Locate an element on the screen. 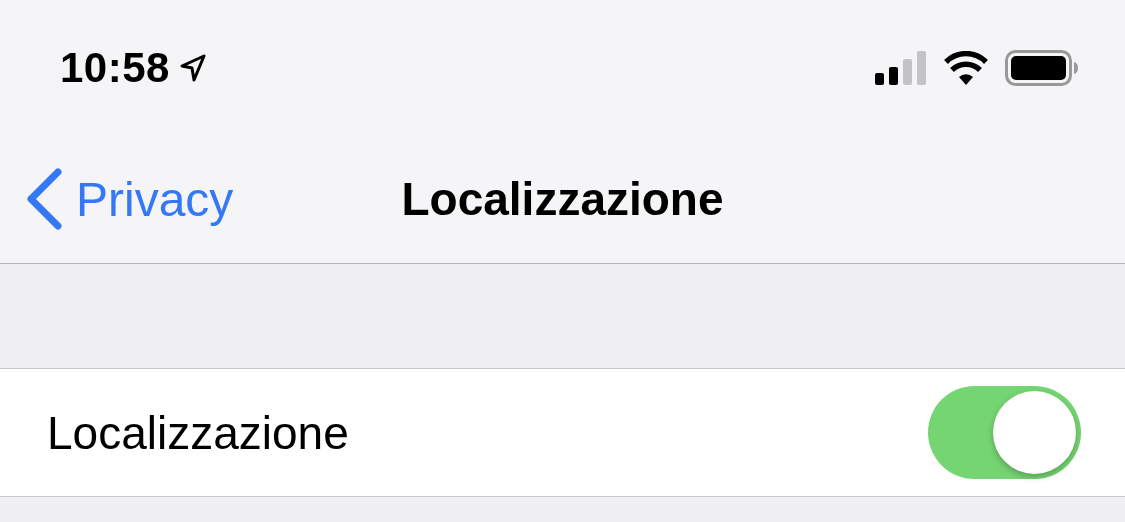 The image size is (1125, 522). row-label: Localizzazione is located at coordinates (198, 432).